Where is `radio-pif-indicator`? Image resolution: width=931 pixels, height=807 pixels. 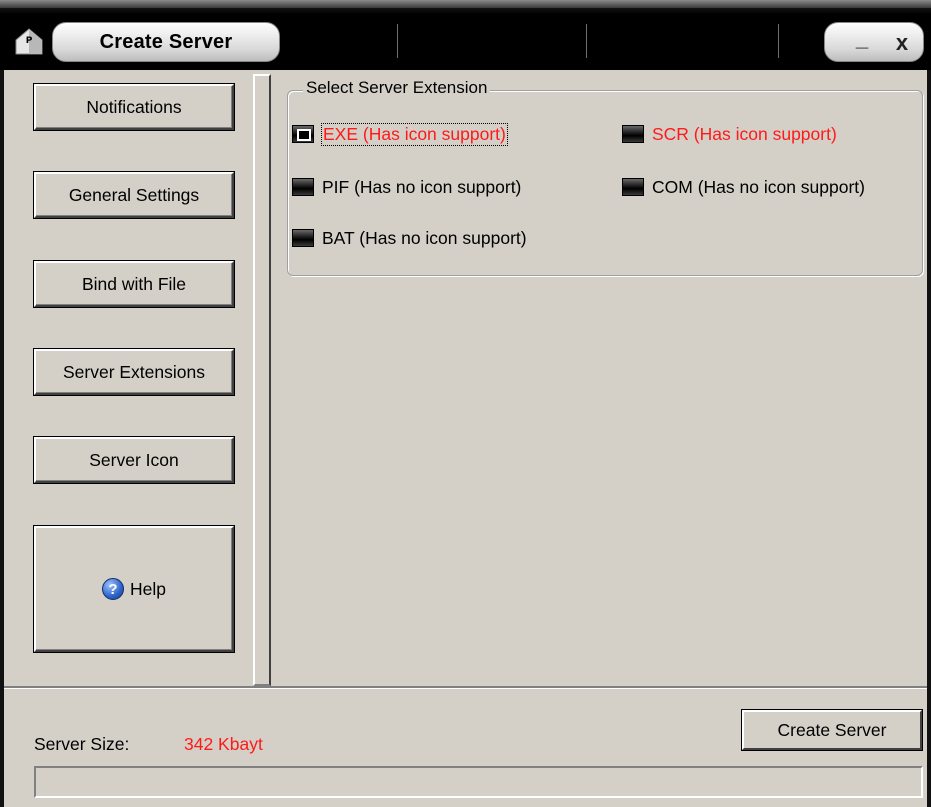 radio-pif-indicator is located at coordinates (303, 187).